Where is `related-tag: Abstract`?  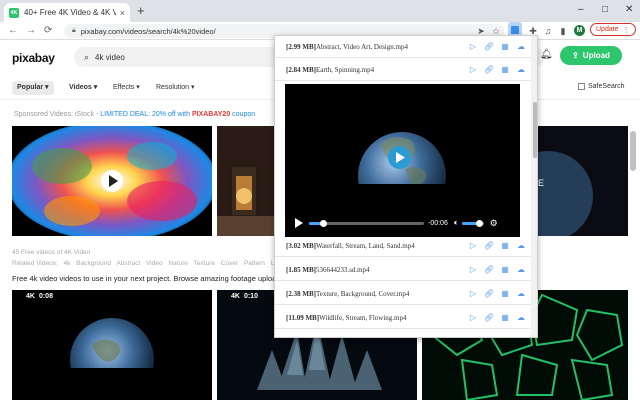
related-tag: Abstract is located at coordinates (128, 263).